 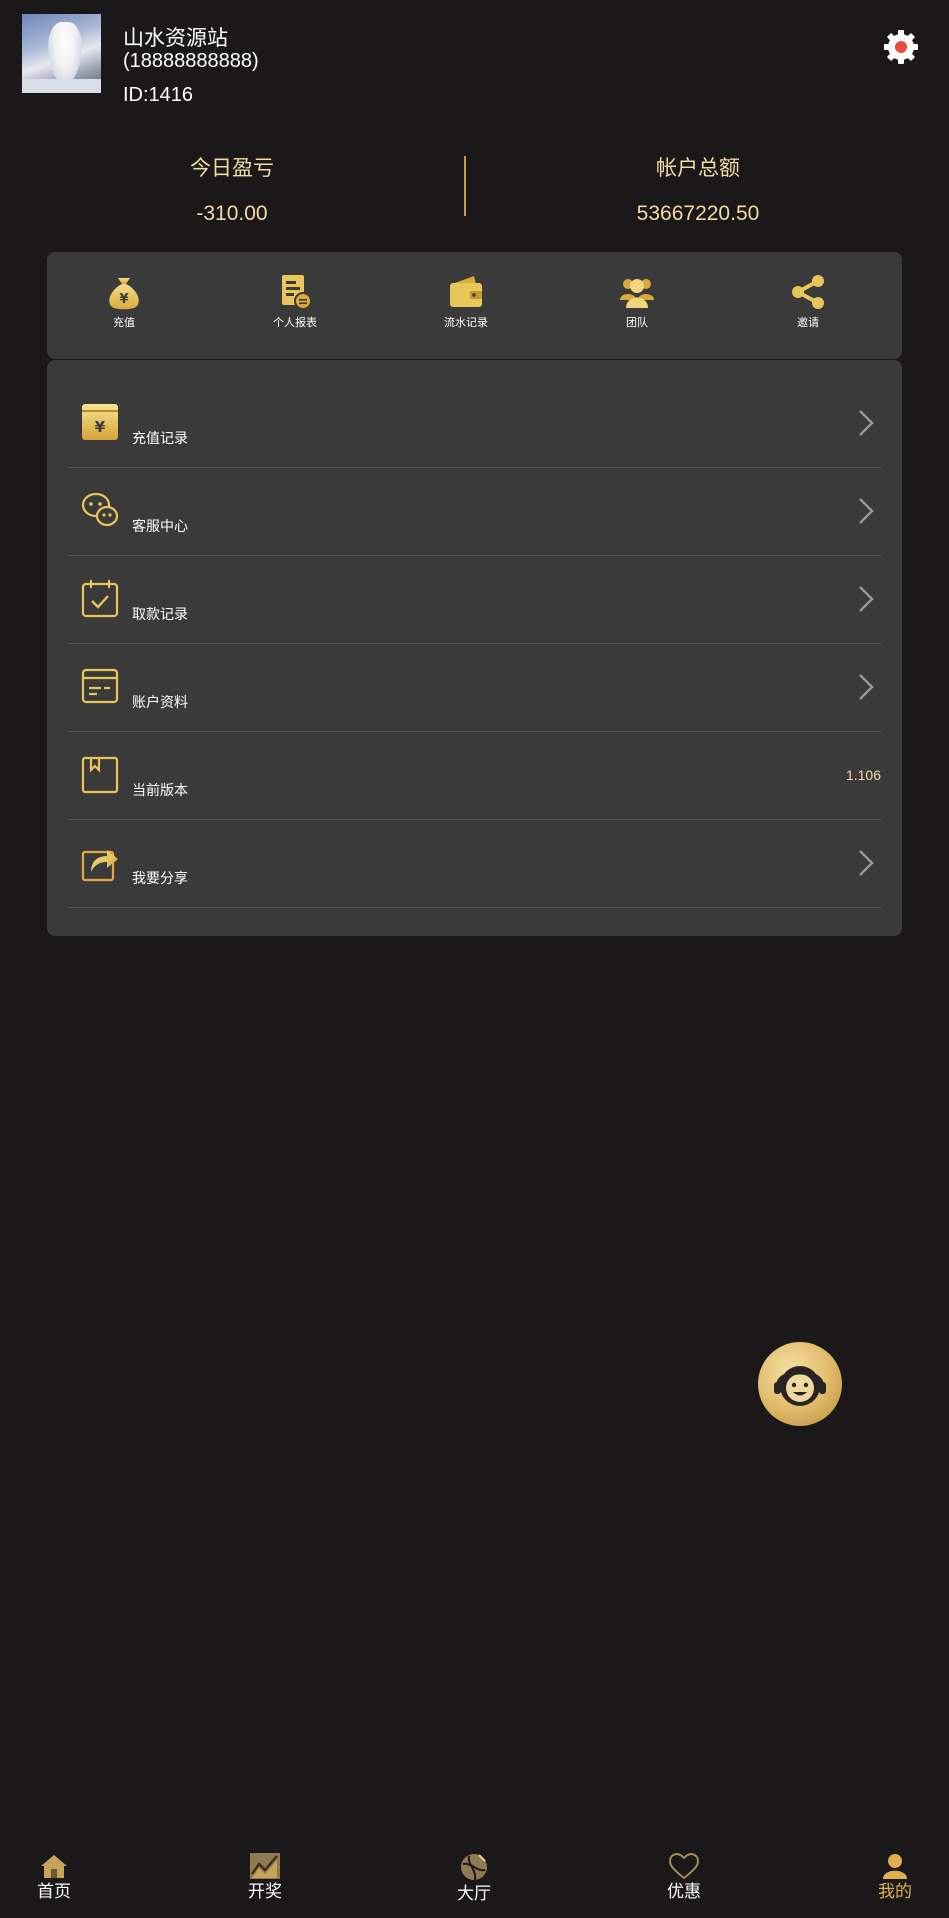 I want to click on menu-item-share: 我要分享, so click(x=474, y=864).